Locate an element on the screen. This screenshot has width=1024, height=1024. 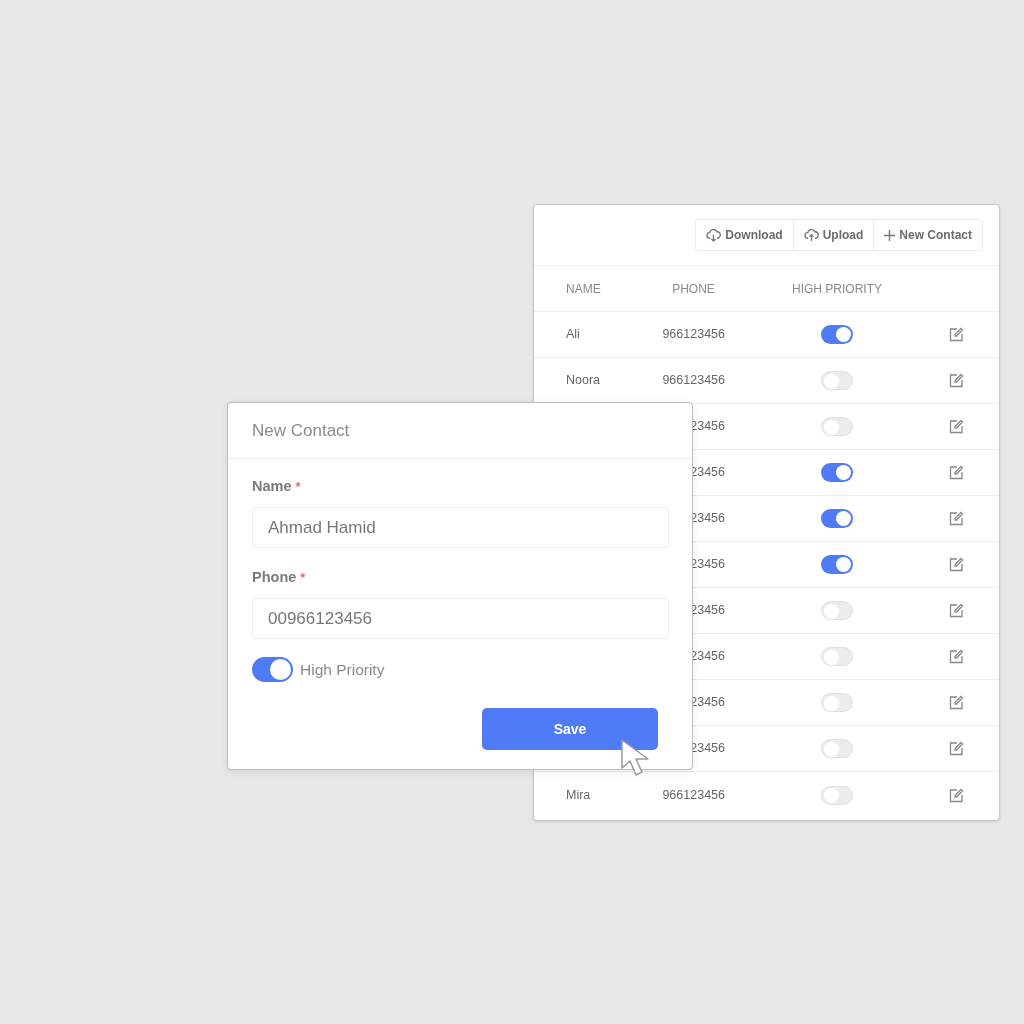
contact-name: Mira is located at coordinates (578, 794).